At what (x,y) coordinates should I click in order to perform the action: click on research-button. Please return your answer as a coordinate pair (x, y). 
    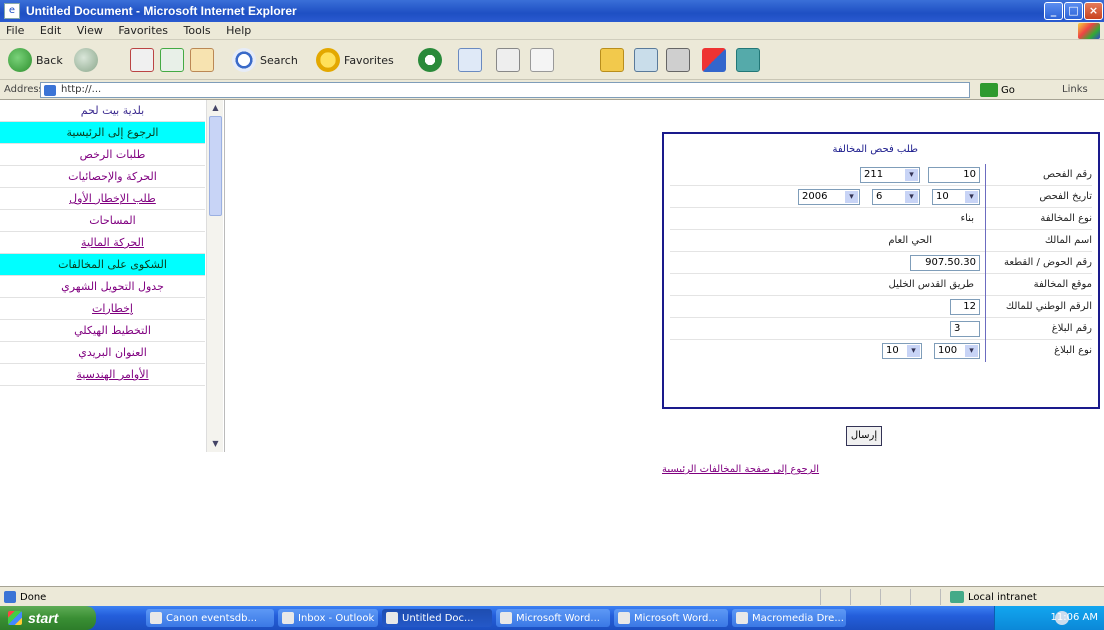
    Looking at the image, I should click on (678, 60).